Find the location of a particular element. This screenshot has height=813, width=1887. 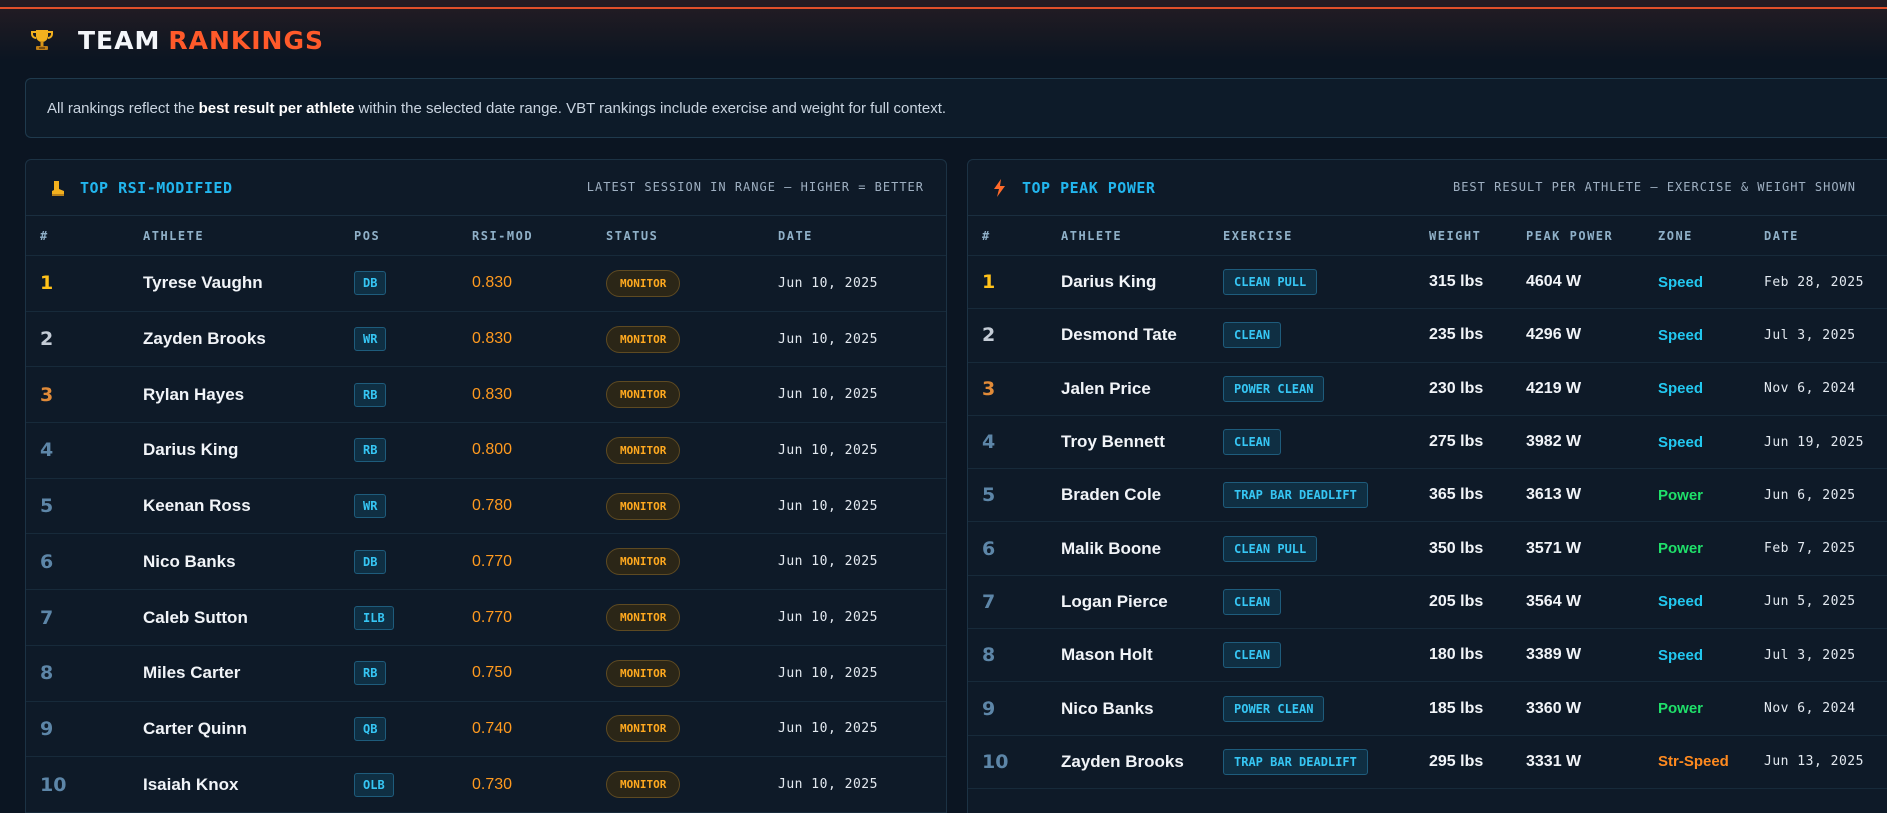

result-date: Nov 6, 2024 is located at coordinates (1810, 709).